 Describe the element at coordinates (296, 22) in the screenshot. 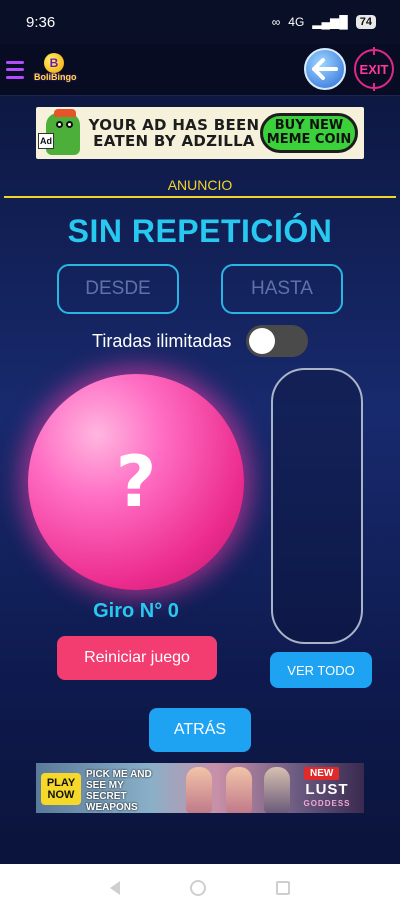

I see `network-type: 4G` at that location.